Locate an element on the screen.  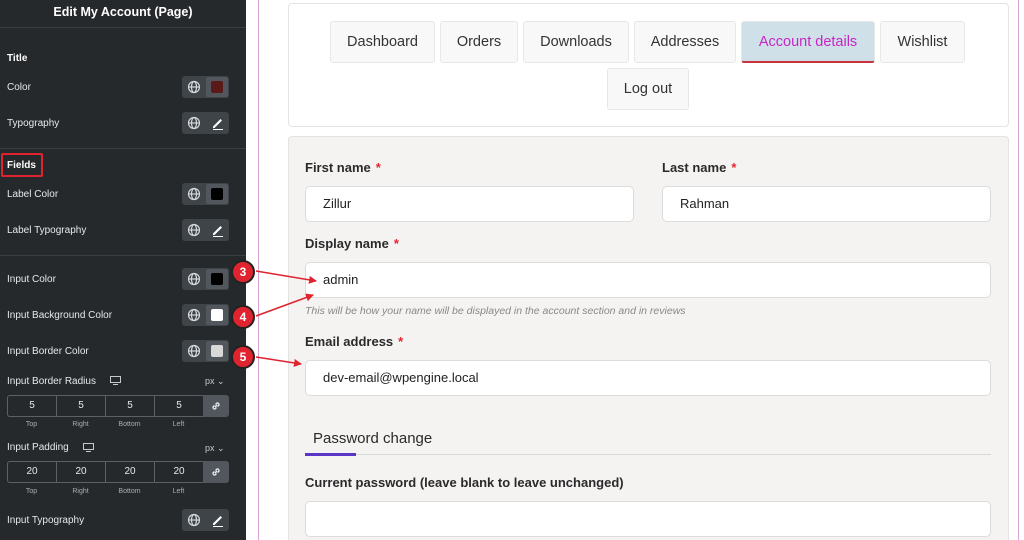
last-name-label: Last name * is located at coordinates (699, 167).